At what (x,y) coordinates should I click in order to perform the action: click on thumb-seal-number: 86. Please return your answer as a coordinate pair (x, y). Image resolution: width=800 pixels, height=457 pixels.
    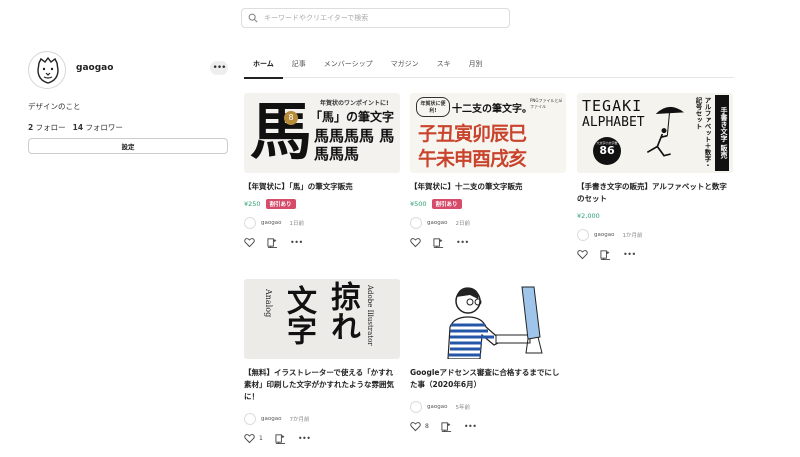
    Looking at the image, I should click on (607, 150).